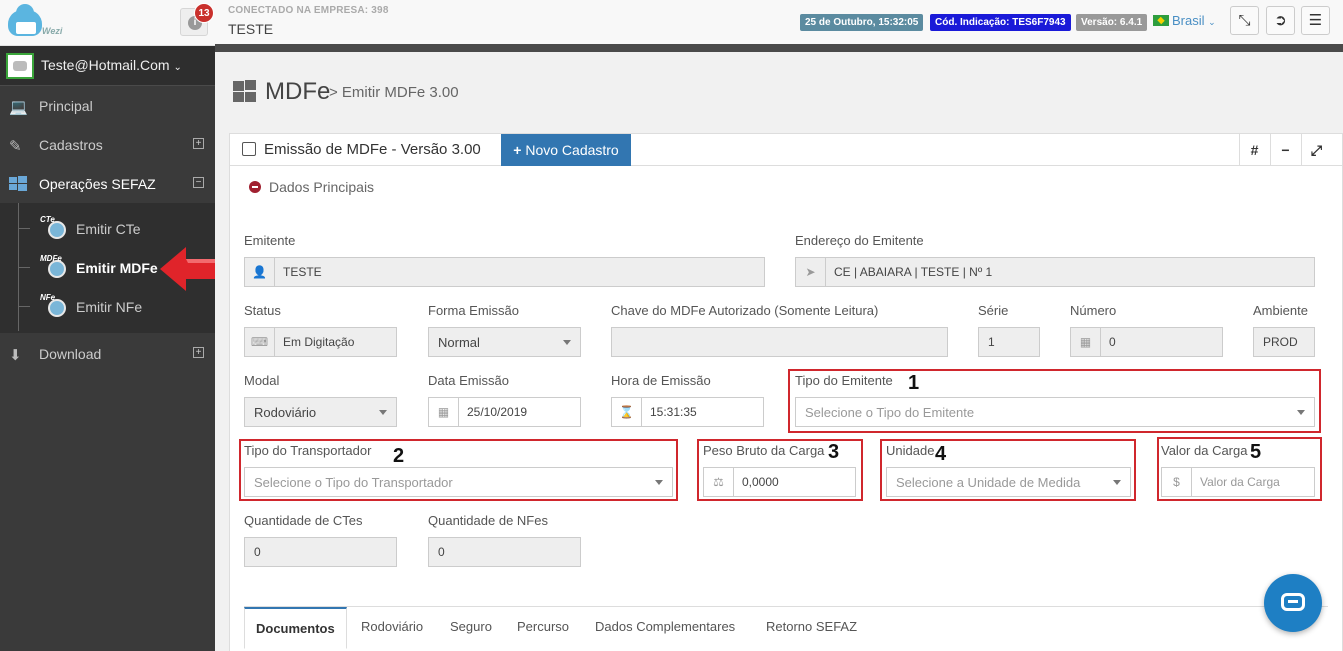 Image resolution: width=1343 pixels, height=651 pixels. I want to click on section-toggle: Dados Principais, so click(311, 187).